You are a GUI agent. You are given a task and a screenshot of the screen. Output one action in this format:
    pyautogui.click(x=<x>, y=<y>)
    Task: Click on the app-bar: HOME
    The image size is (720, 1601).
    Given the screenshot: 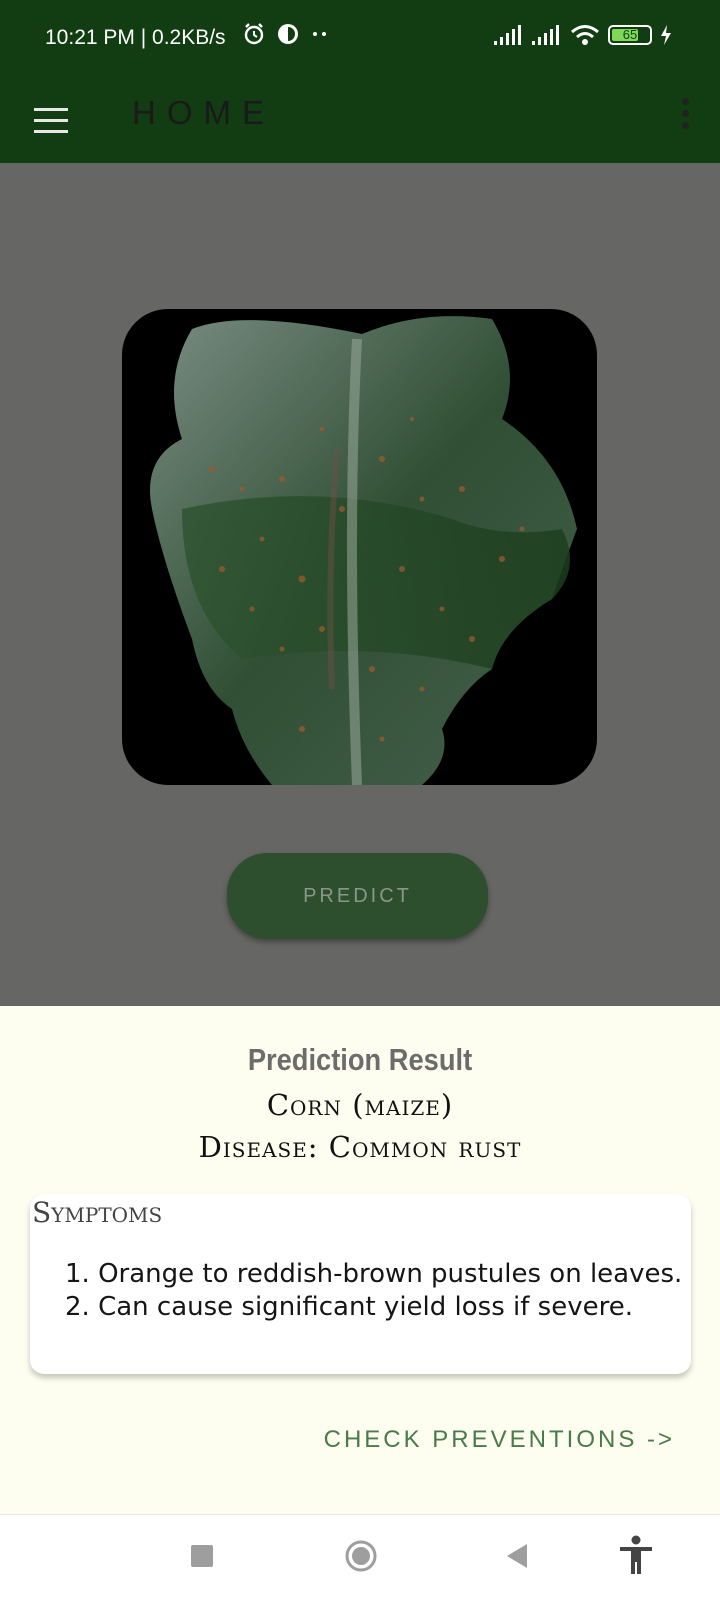 What is the action you would take?
    pyautogui.click(x=360, y=121)
    